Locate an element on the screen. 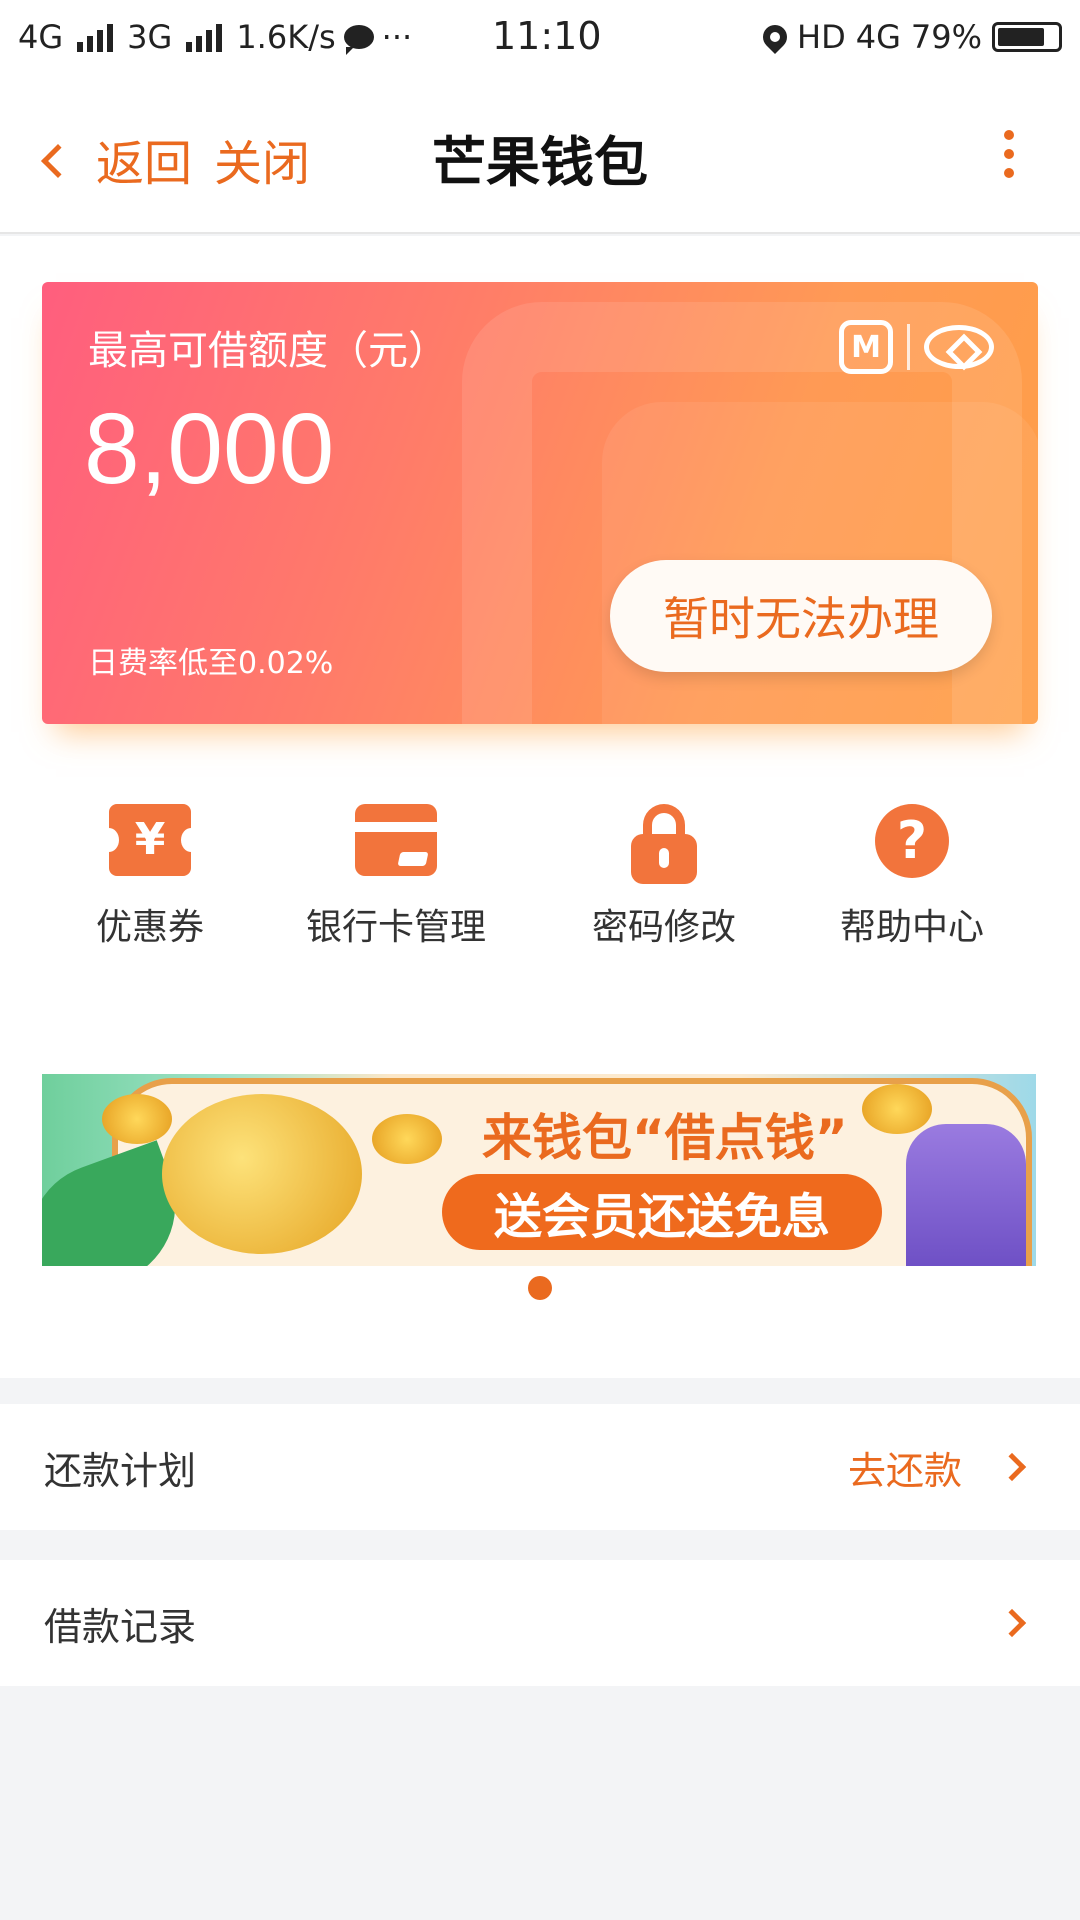 The height and width of the screenshot is (1920, 1080). row-label: 还款计划 is located at coordinates (120, 1470).